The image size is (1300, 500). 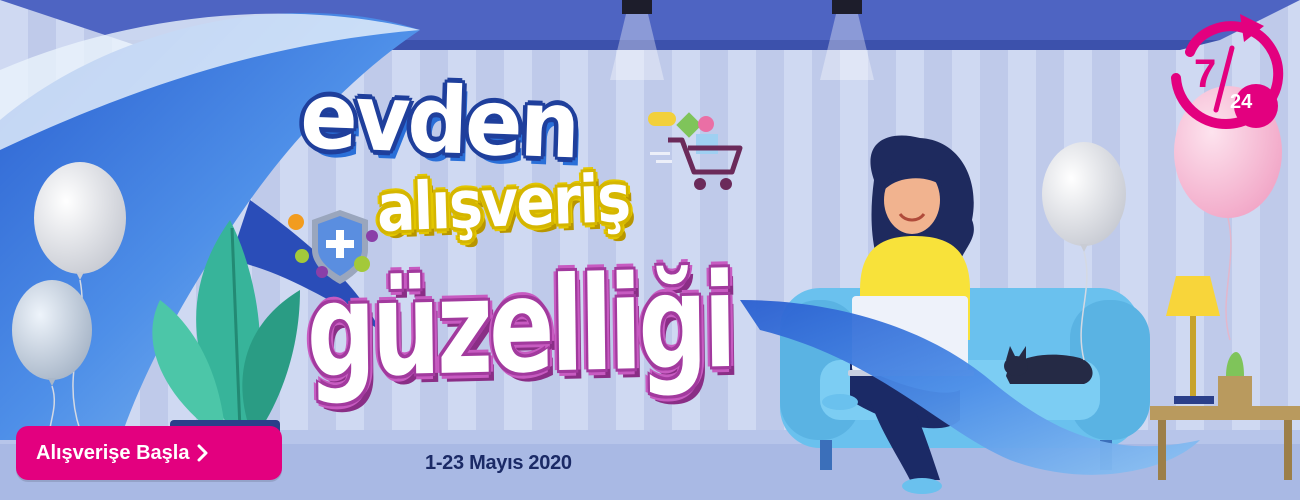 I want to click on badge-number-7: 7, so click(x=1205, y=74).